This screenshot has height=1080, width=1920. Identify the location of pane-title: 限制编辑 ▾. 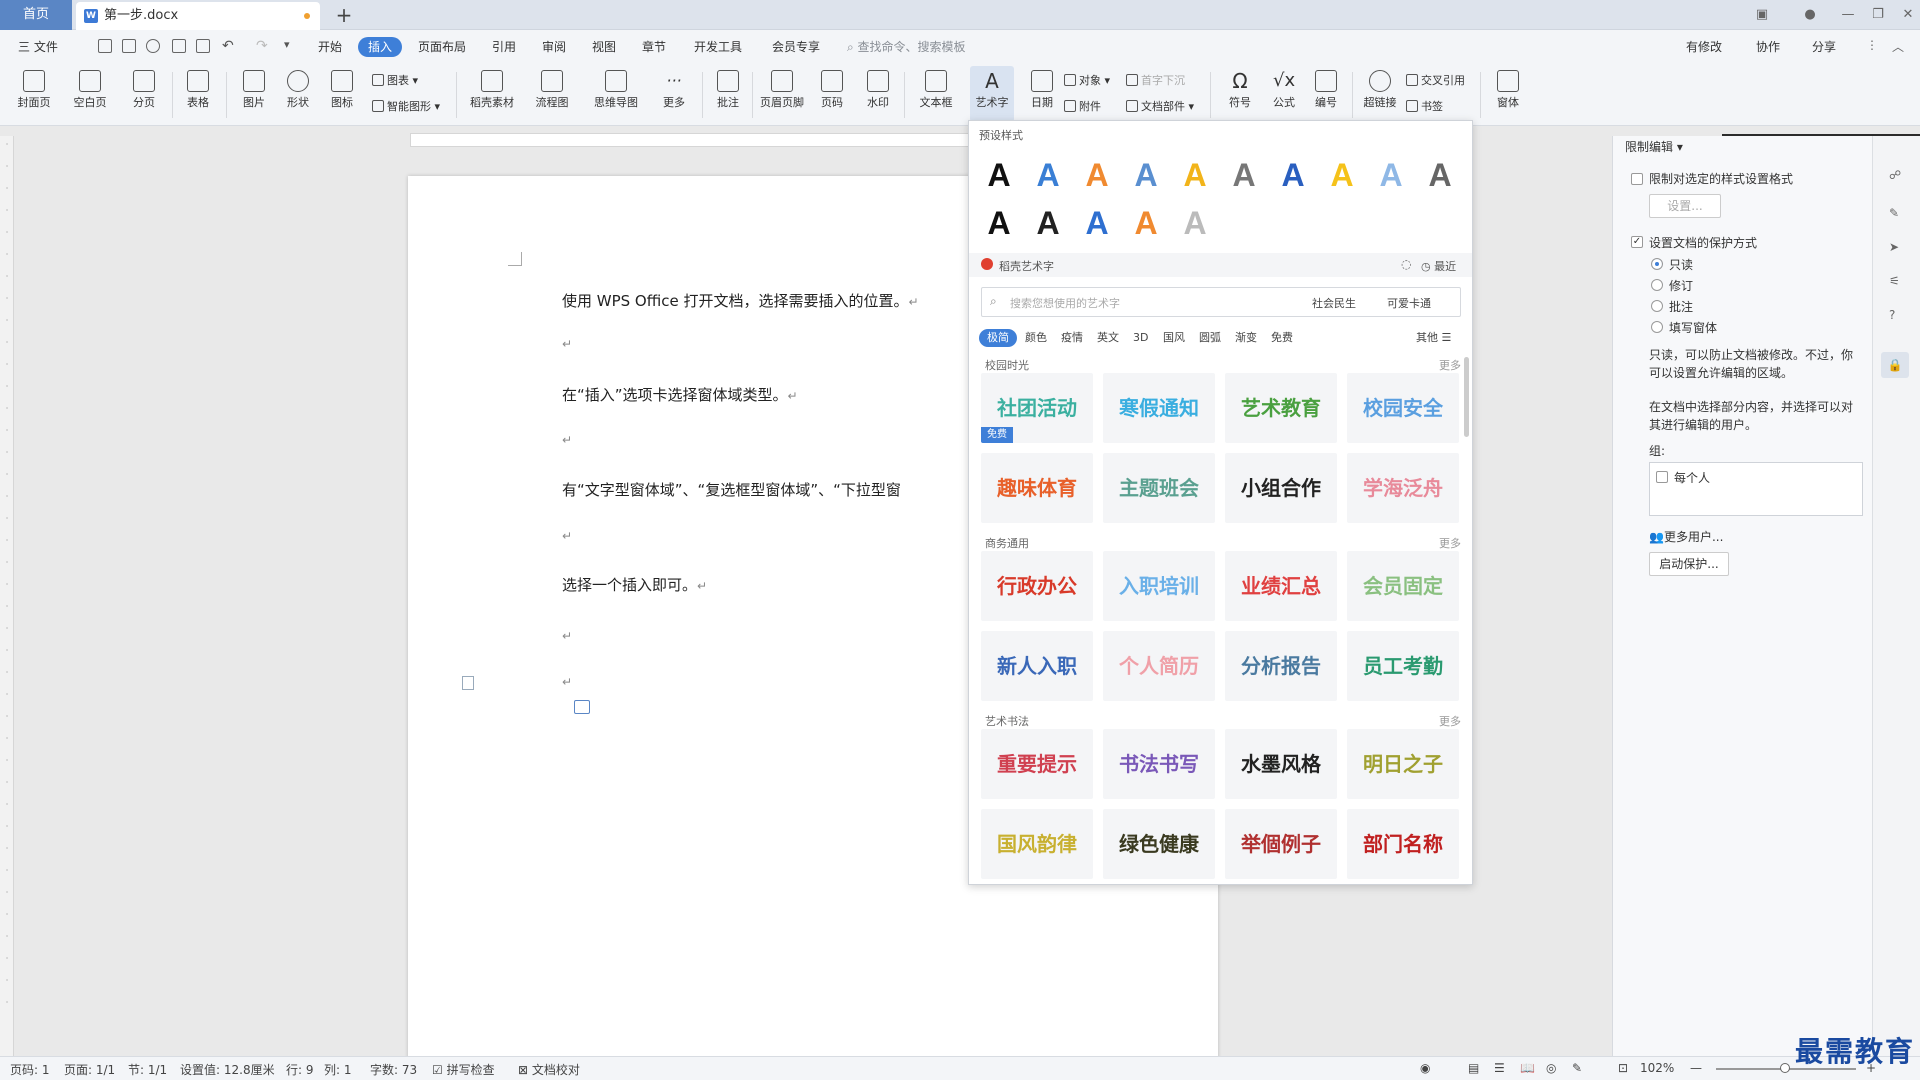
(1654, 146).